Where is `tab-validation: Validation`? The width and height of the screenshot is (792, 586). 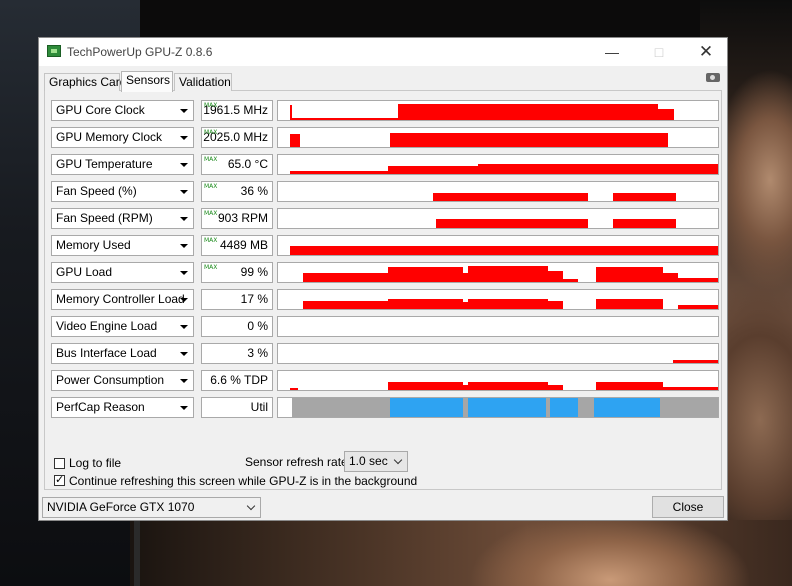 tab-validation: Validation is located at coordinates (203, 82).